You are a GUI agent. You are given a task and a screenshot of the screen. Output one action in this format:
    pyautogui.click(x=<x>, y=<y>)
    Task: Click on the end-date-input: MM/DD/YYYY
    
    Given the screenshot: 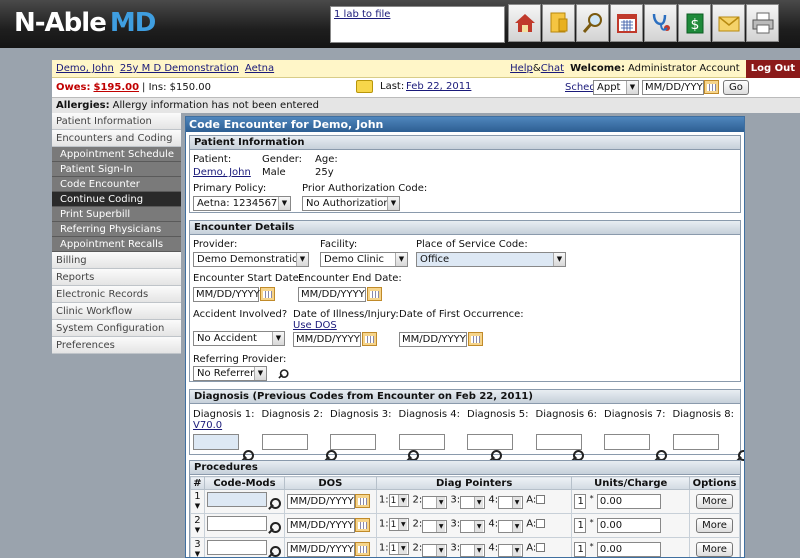 What is the action you would take?
    pyautogui.click(x=332, y=294)
    